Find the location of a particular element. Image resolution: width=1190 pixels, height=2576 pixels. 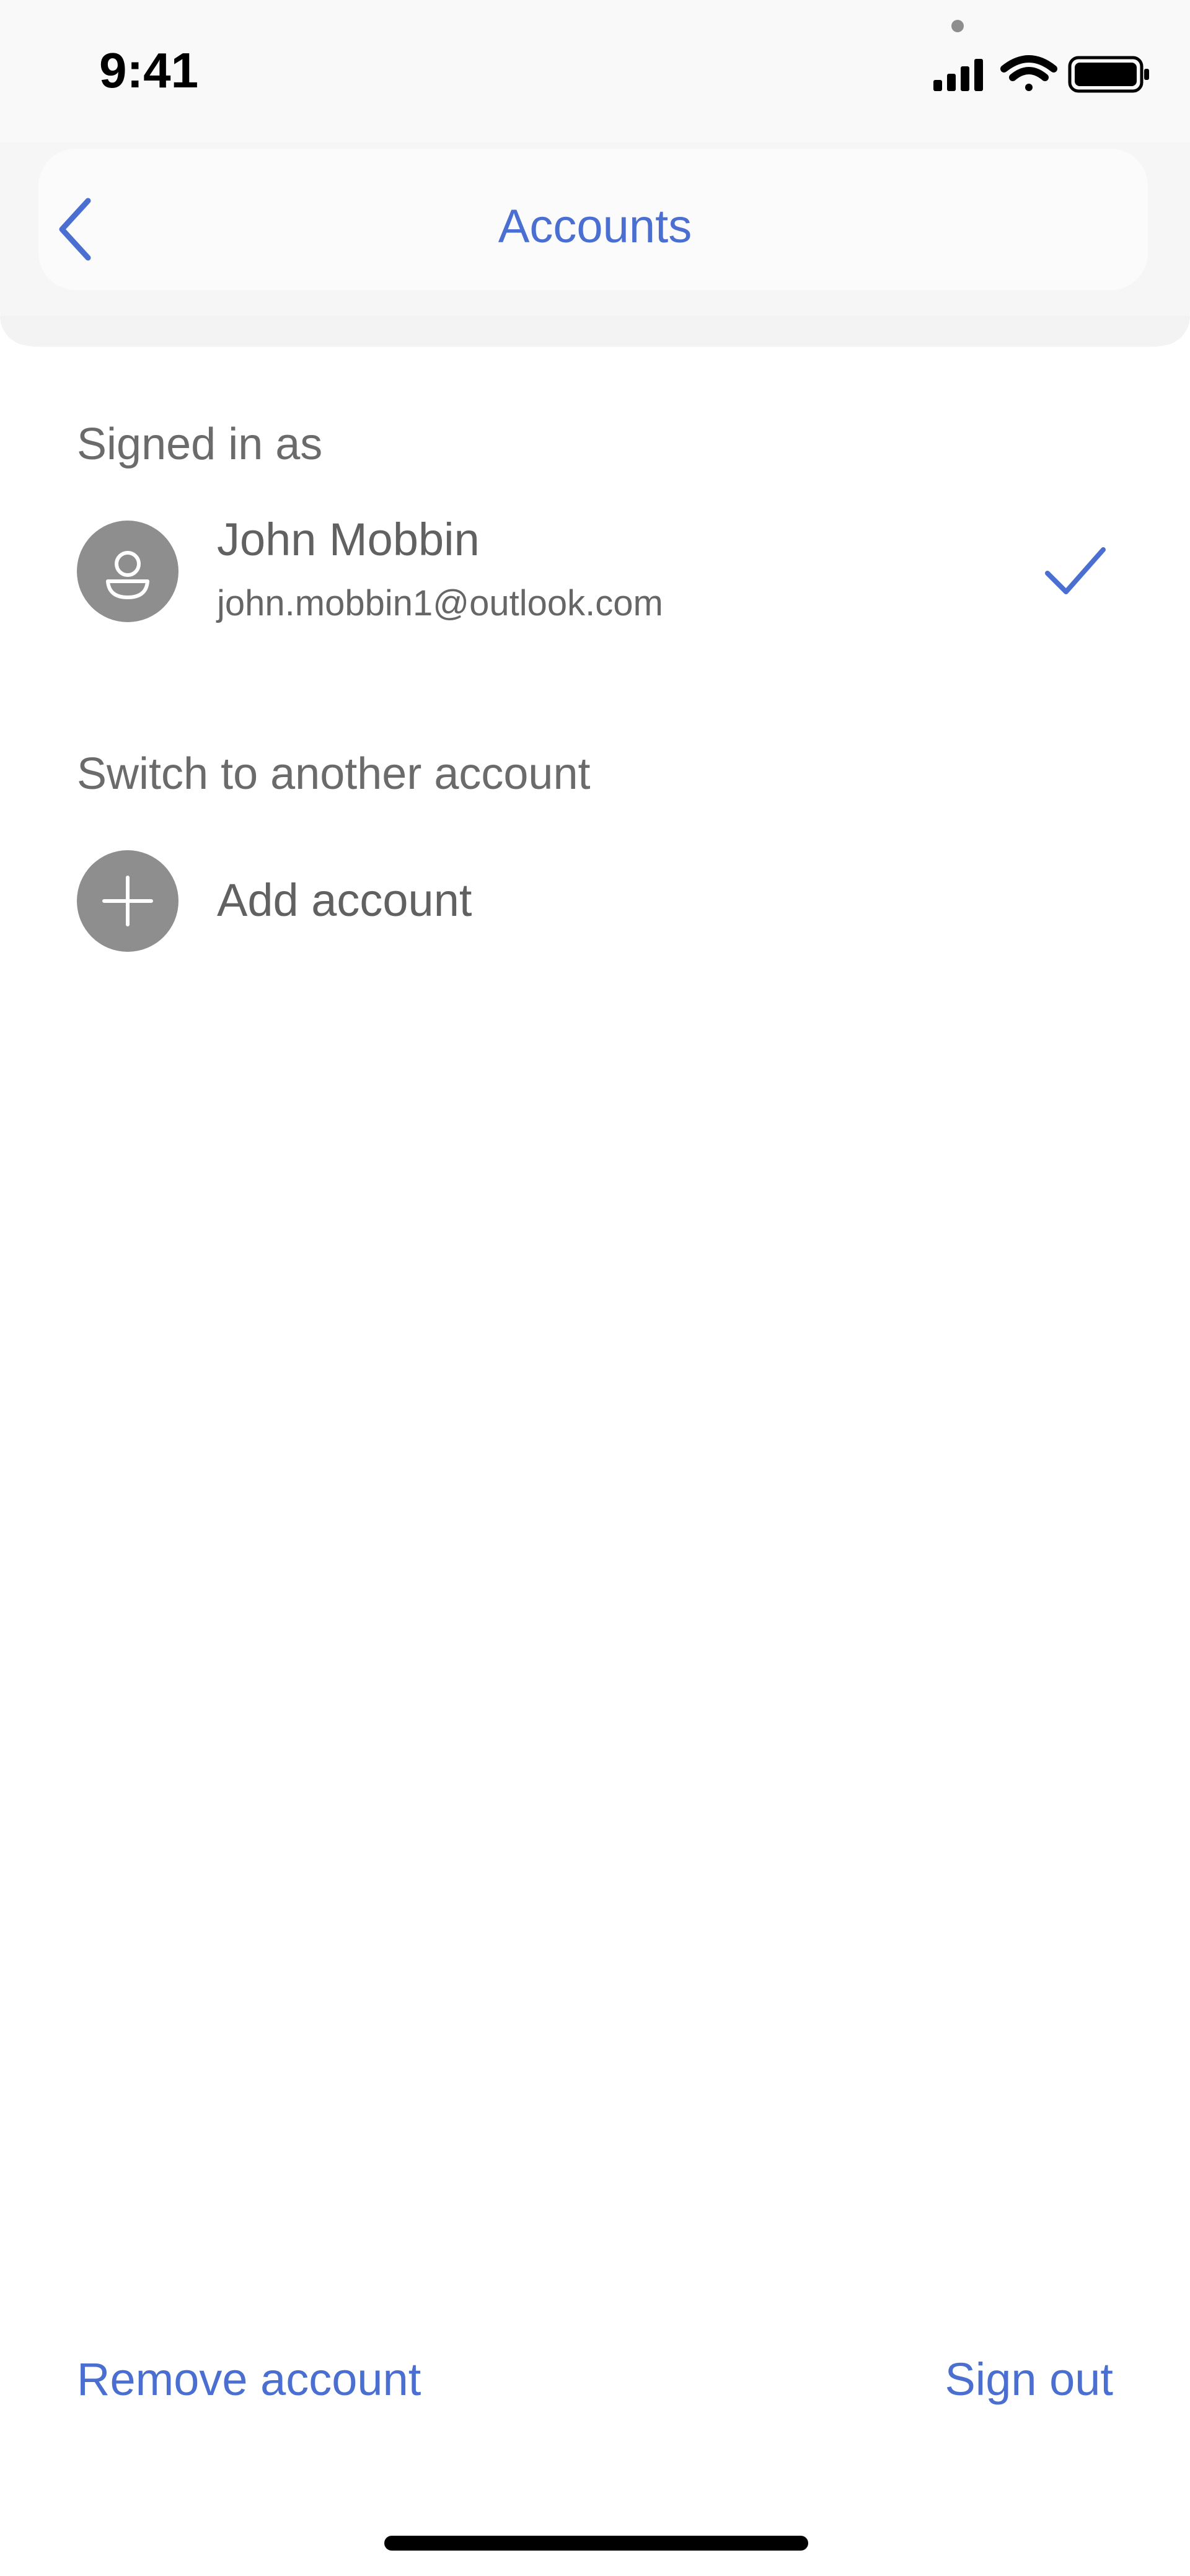

person-icon is located at coordinates (127, 575).